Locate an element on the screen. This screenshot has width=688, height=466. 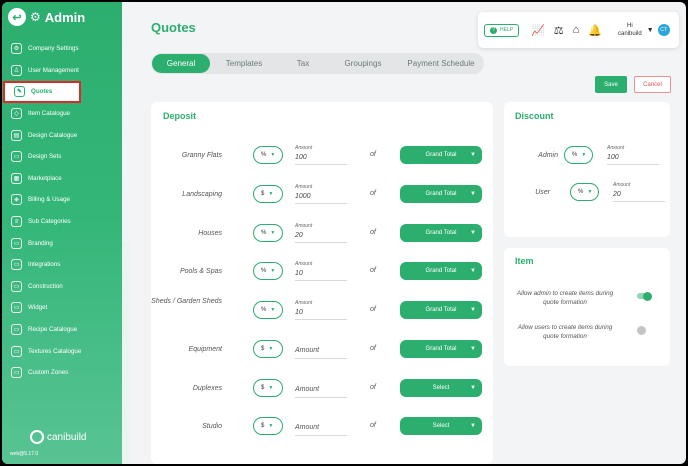
bell-icon: 🔔 is located at coordinates (595, 30).